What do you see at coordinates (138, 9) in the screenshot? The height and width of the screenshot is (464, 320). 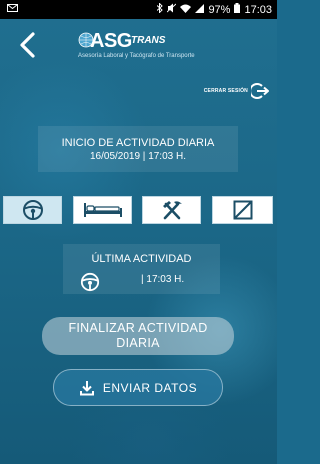 I see `status-bar: 97% 17:03` at bounding box center [138, 9].